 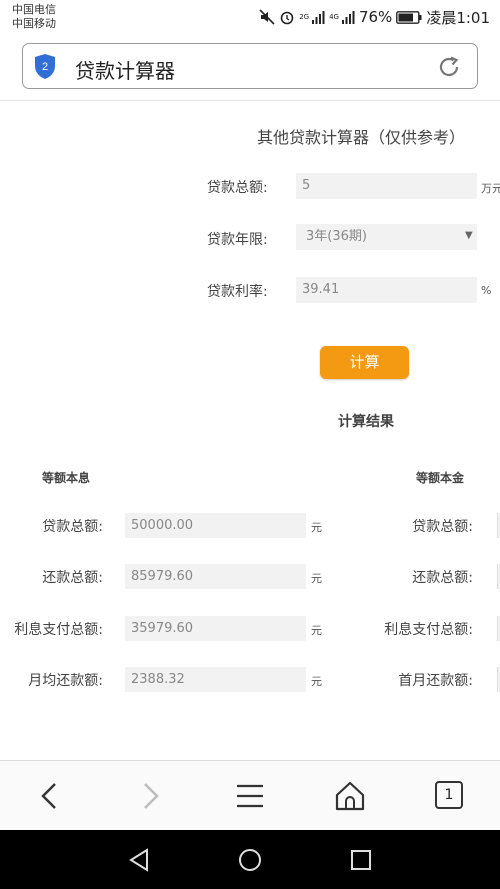 What do you see at coordinates (215, 628) in the screenshot?
I see `interest-total-value: 35979.60` at bounding box center [215, 628].